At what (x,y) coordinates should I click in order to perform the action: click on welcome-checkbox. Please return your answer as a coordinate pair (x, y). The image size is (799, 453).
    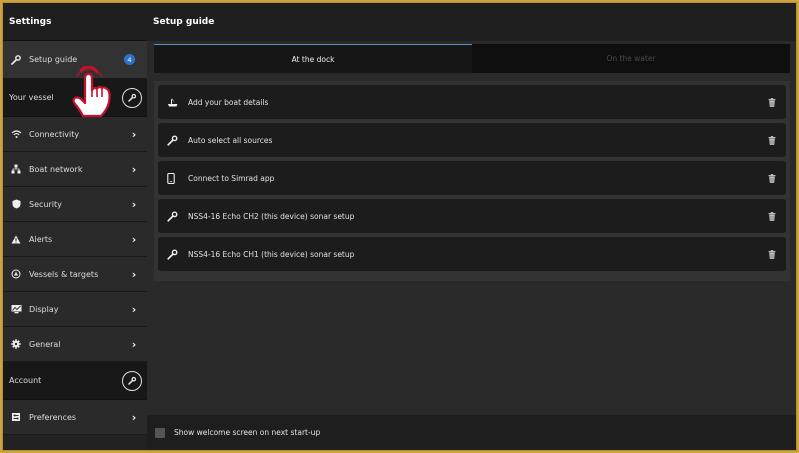
    Looking at the image, I should click on (160, 432).